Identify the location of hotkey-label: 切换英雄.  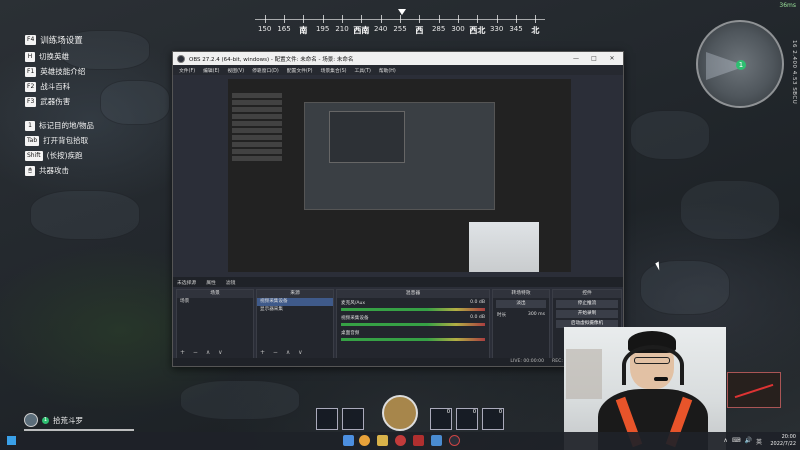
(54, 56).